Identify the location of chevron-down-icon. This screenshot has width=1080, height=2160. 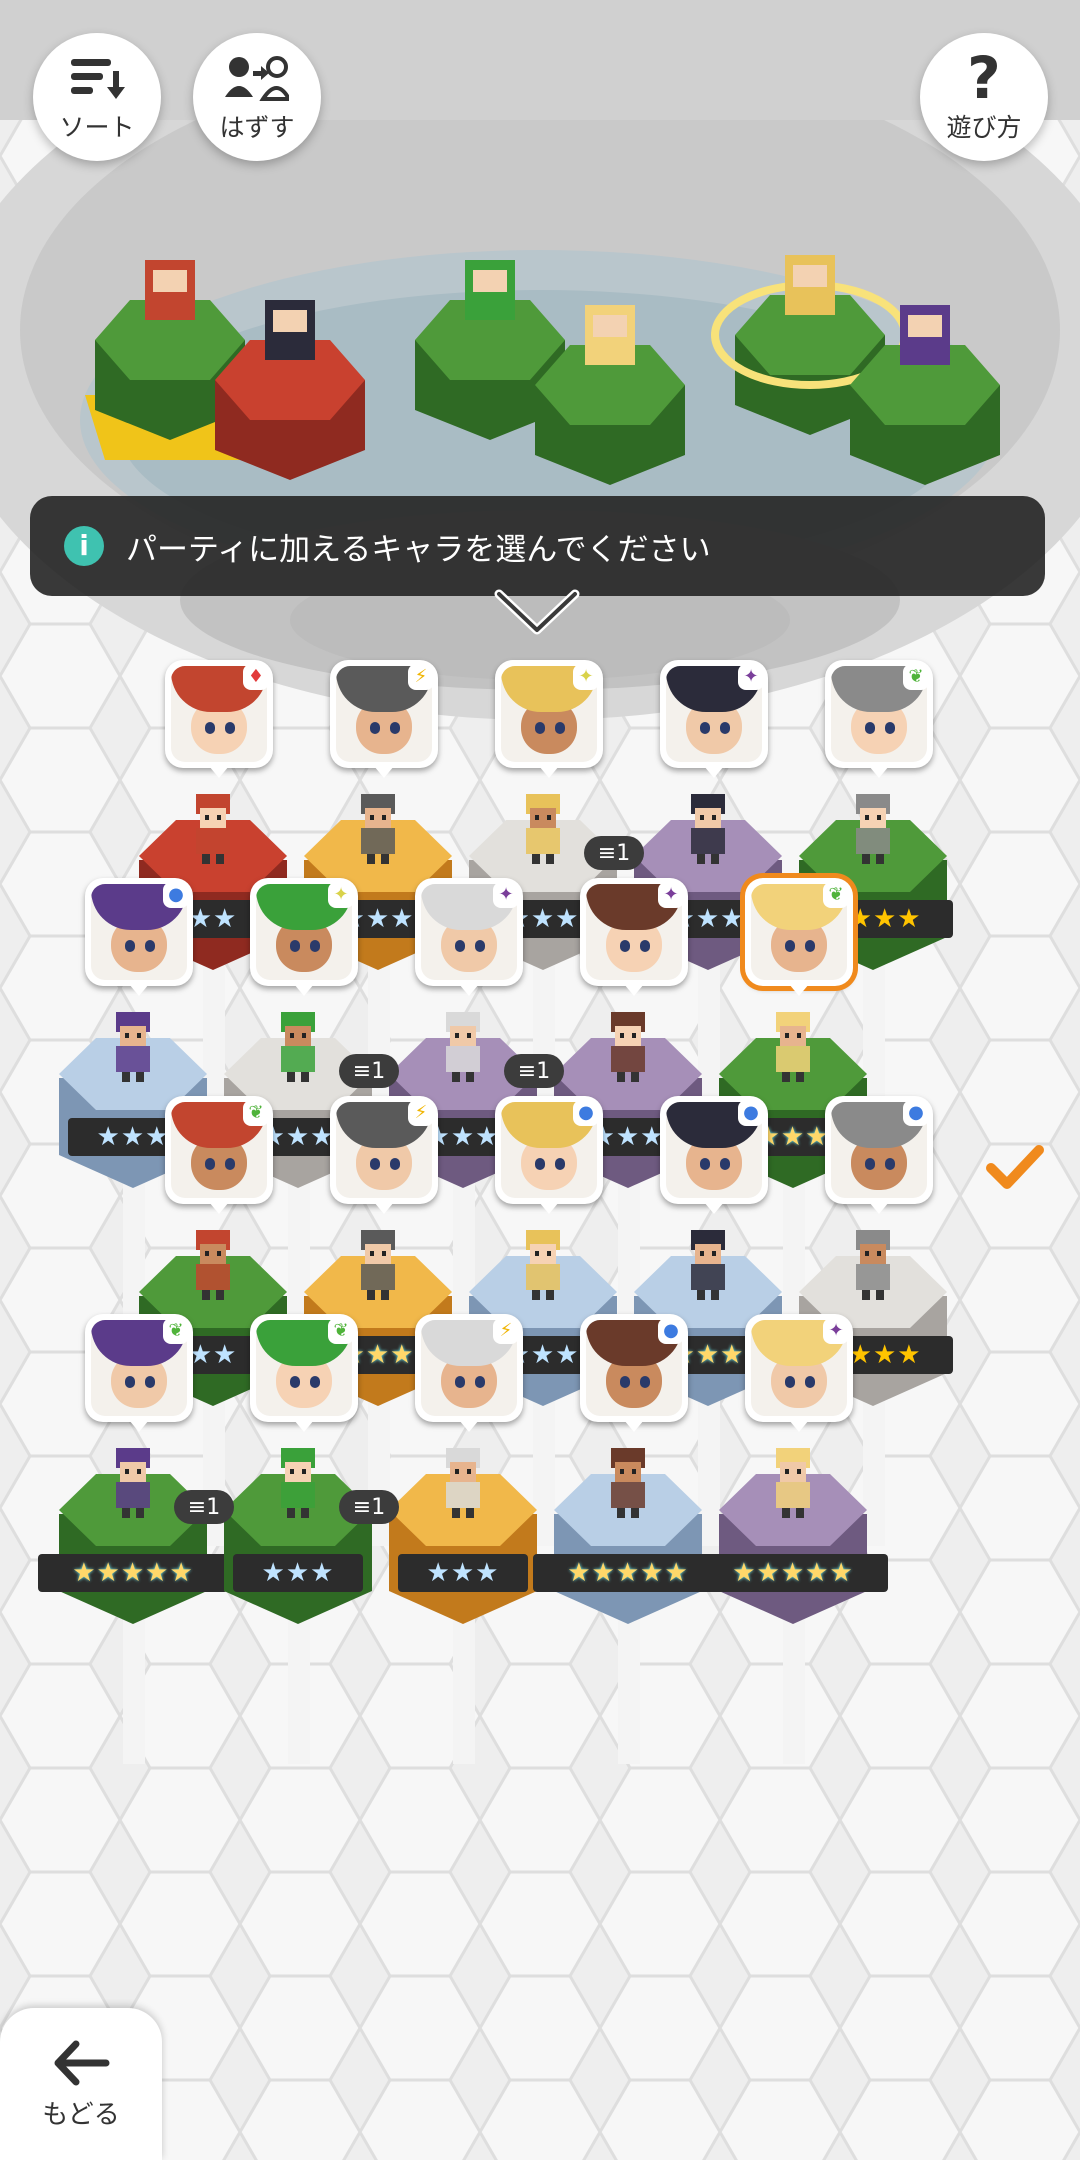
(537, 613).